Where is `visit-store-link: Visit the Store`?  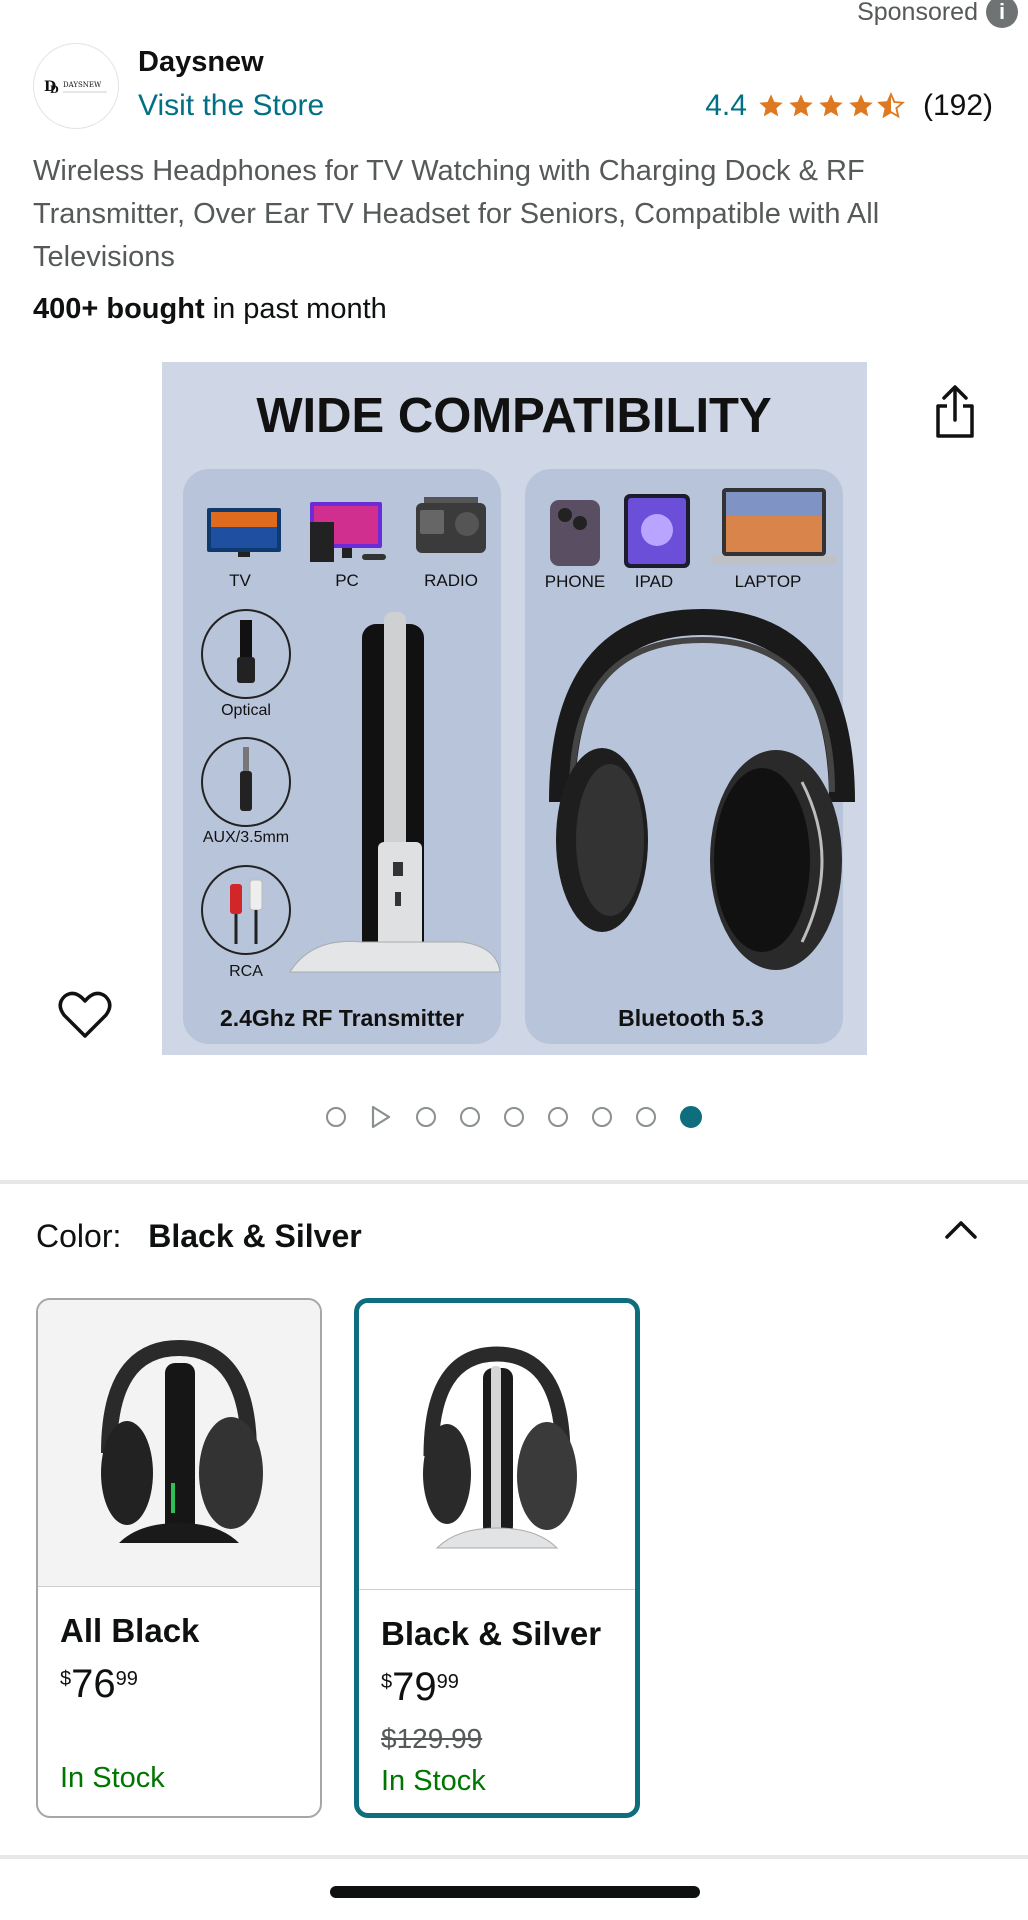
visit-store-link: Visit the Store is located at coordinates (231, 106).